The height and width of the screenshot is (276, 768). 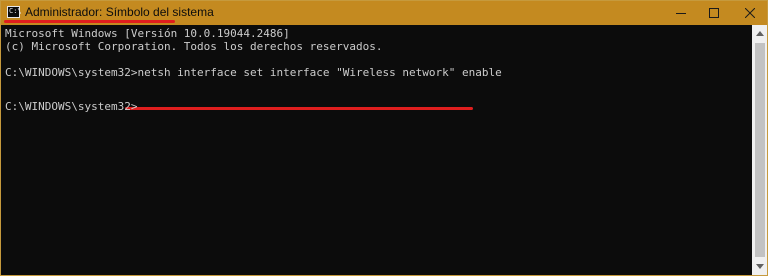 I want to click on scroll-down-arrow-icon, so click(x=760, y=266).